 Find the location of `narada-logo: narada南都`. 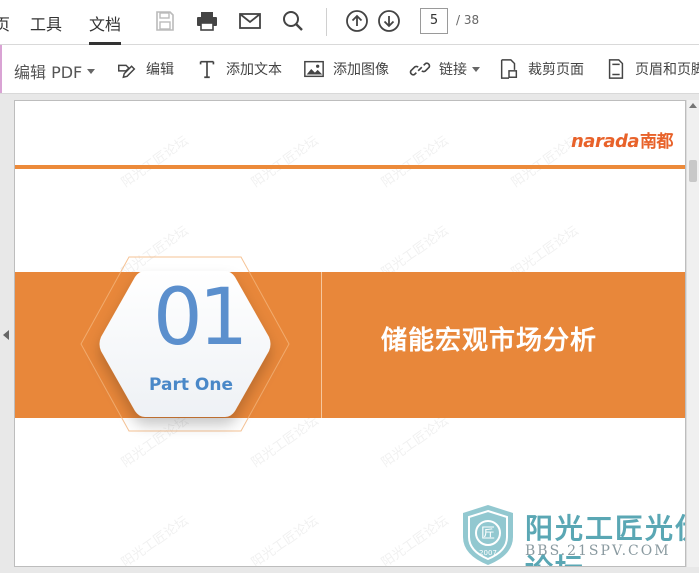

narada-logo: narada南都 is located at coordinates (622, 139).